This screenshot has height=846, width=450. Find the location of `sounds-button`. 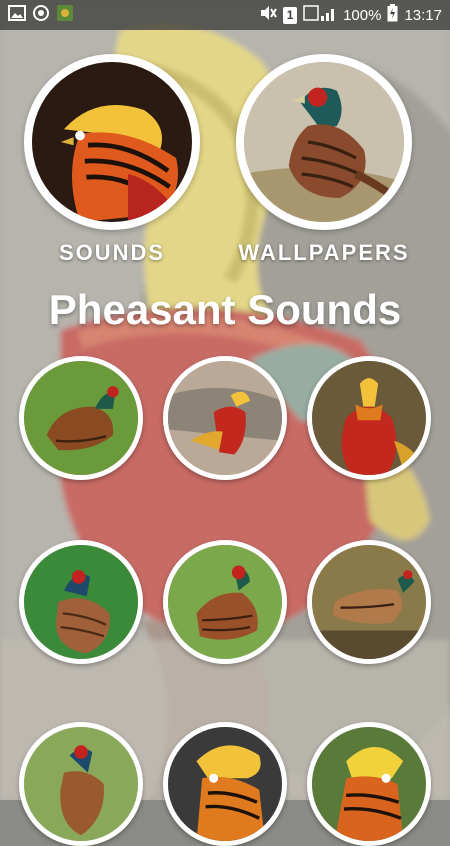

sounds-button is located at coordinates (112, 142).